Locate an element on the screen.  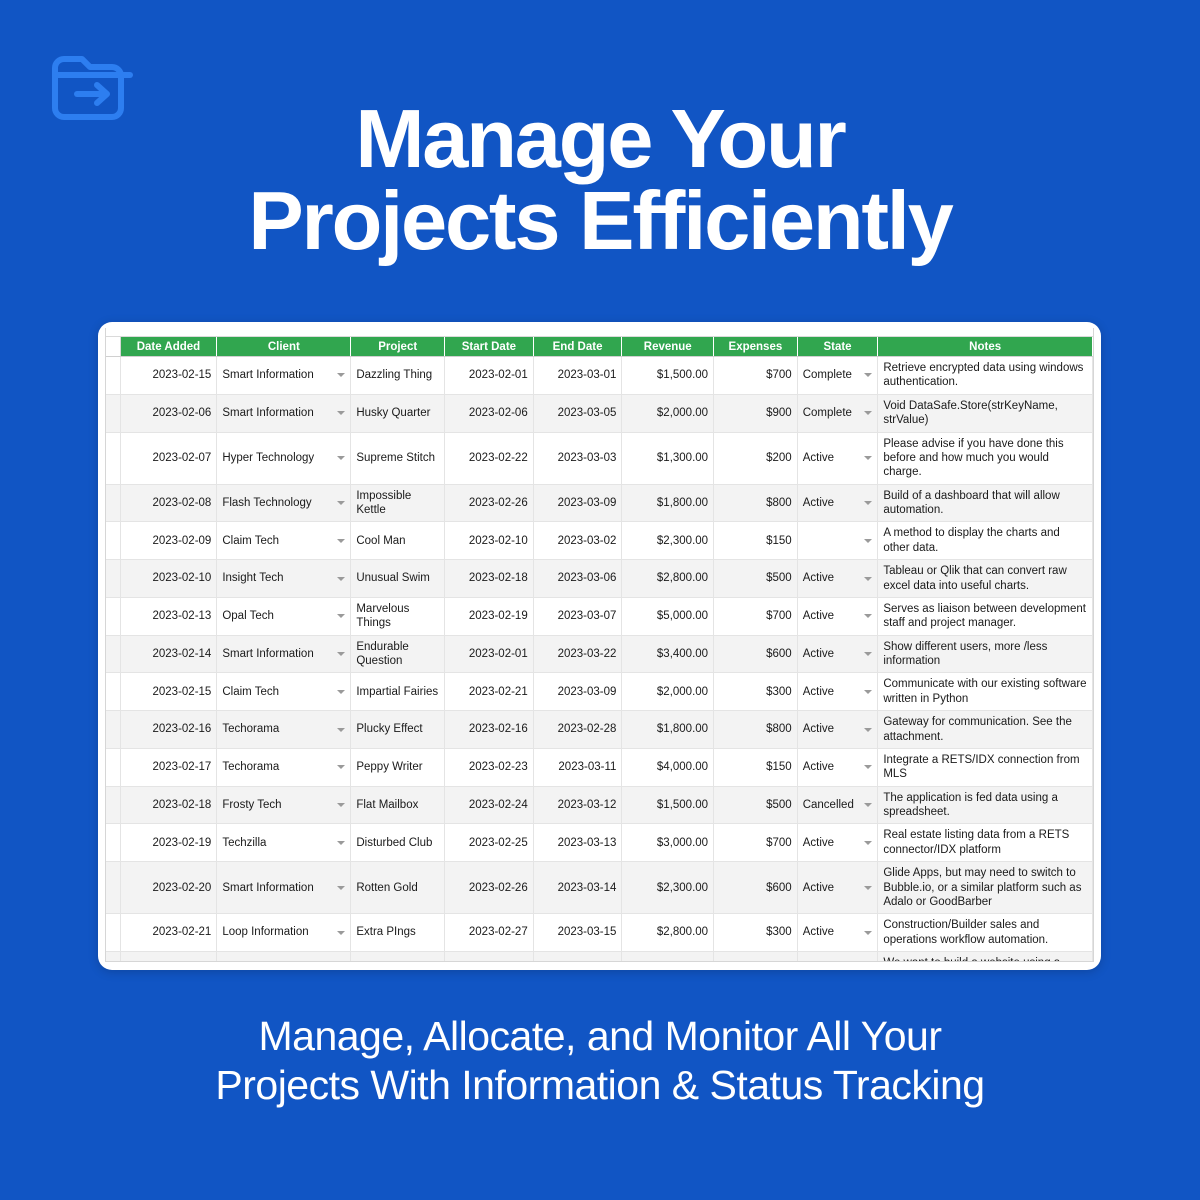
cell-expenses: $150 is located at coordinates (755, 767).